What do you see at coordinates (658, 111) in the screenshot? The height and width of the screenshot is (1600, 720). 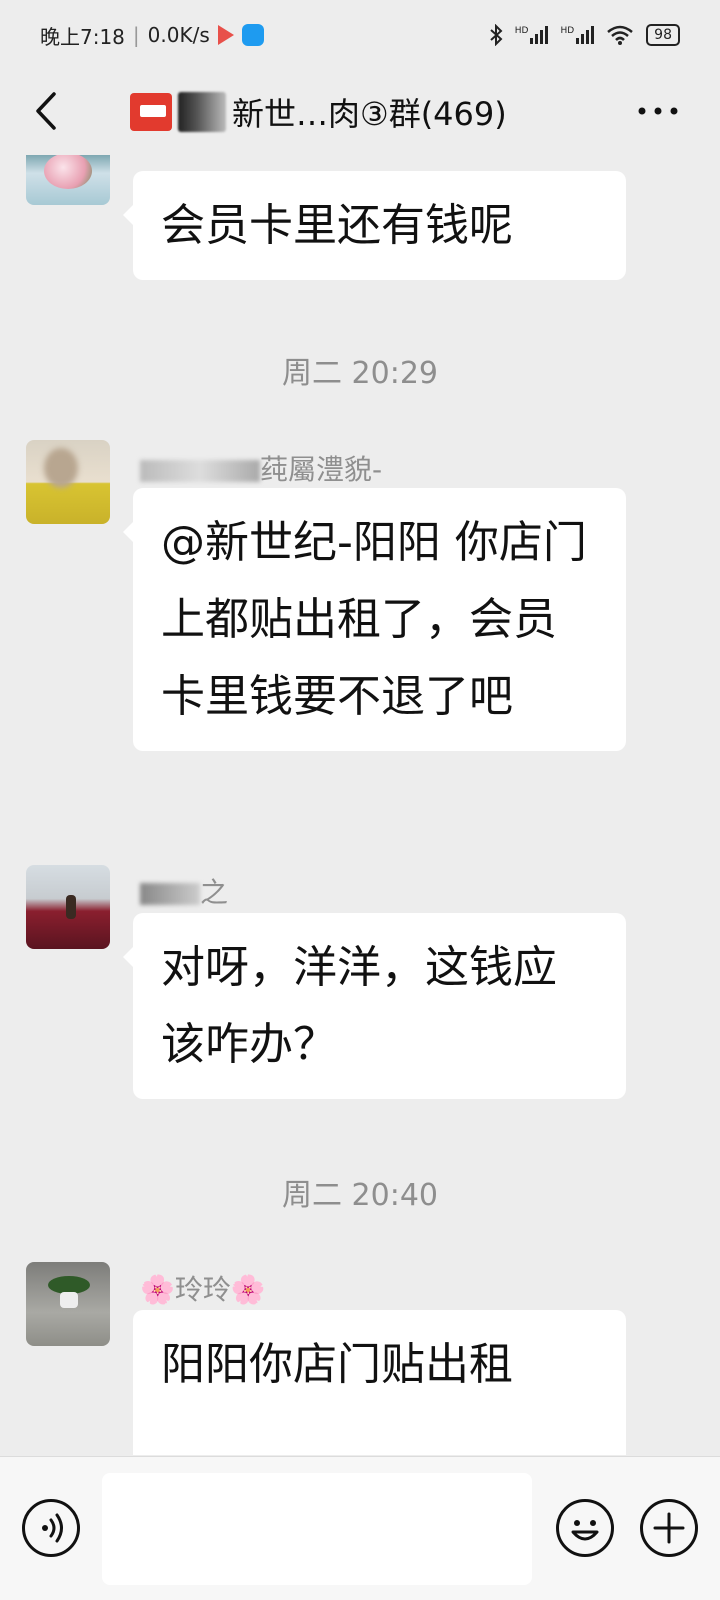 I see `more-dots-icon` at bounding box center [658, 111].